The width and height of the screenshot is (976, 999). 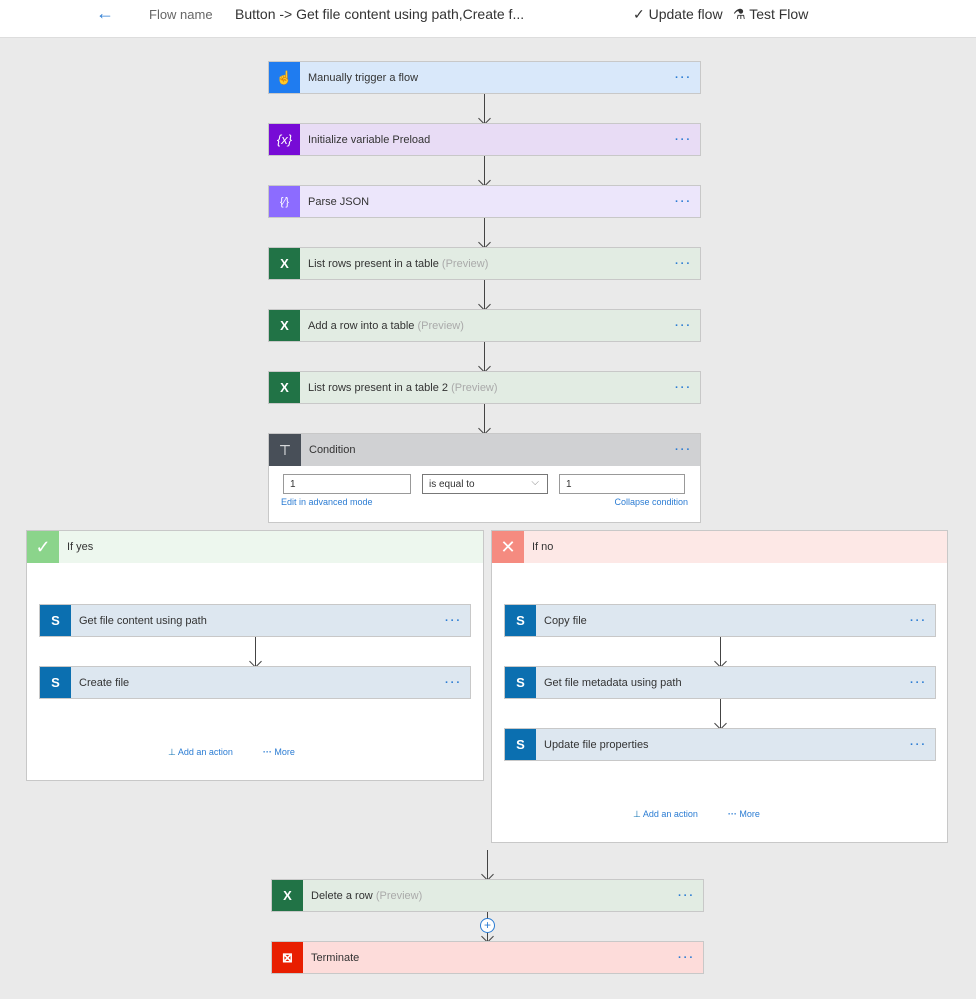 I want to click on close-icon: ✕, so click(x=508, y=547).